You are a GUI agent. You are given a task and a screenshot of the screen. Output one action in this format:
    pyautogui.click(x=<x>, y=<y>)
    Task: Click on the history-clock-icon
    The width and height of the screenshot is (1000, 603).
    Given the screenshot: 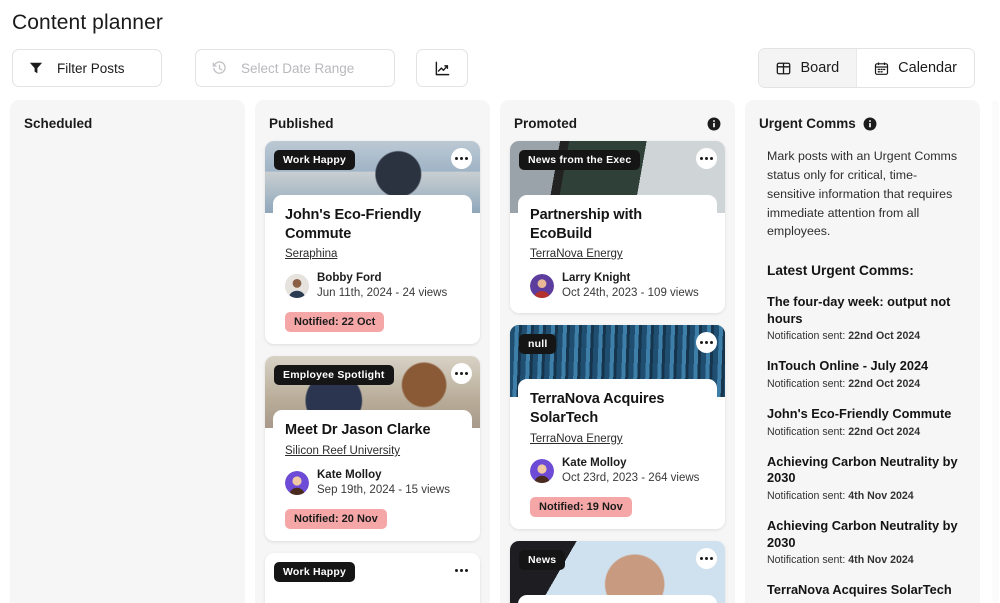 What is the action you would take?
    pyautogui.click(x=219, y=68)
    